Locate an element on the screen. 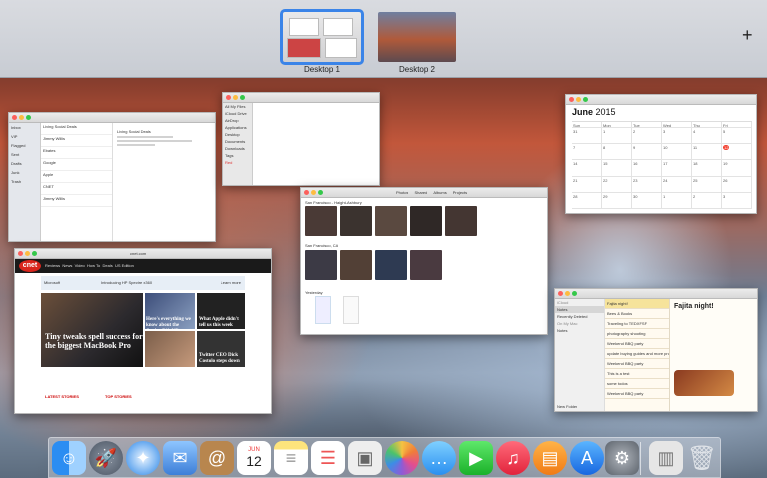  calendar-day-cell: 22 is located at coordinates (617, 184).